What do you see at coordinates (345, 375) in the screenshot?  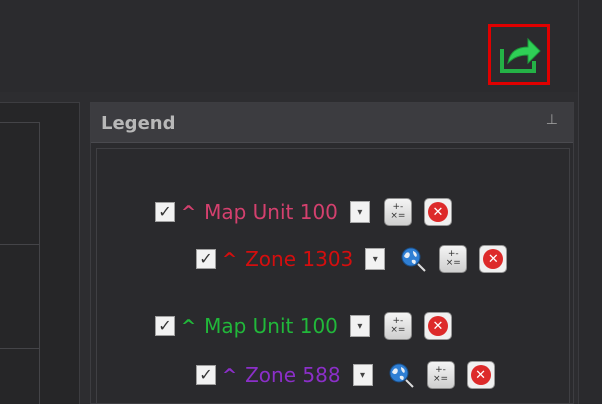 I see `legend-row: ✓ ^ Zone 588 ▾ +- ×= ✕` at bounding box center [345, 375].